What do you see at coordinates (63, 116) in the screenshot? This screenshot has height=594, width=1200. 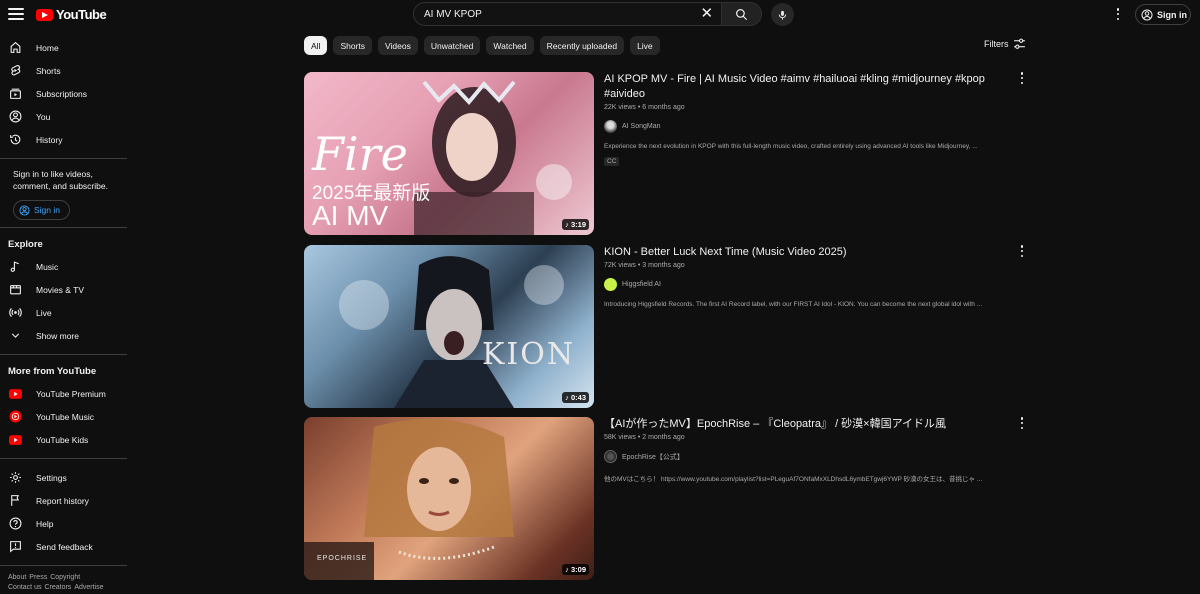 I see `sidebar-item-you: You` at bounding box center [63, 116].